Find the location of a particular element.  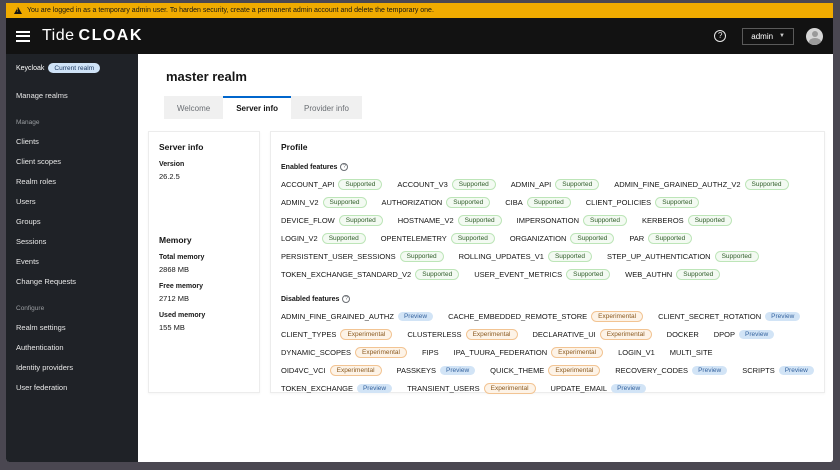

feature-item: WEB_AUTHN Supported is located at coordinates (673, 274).